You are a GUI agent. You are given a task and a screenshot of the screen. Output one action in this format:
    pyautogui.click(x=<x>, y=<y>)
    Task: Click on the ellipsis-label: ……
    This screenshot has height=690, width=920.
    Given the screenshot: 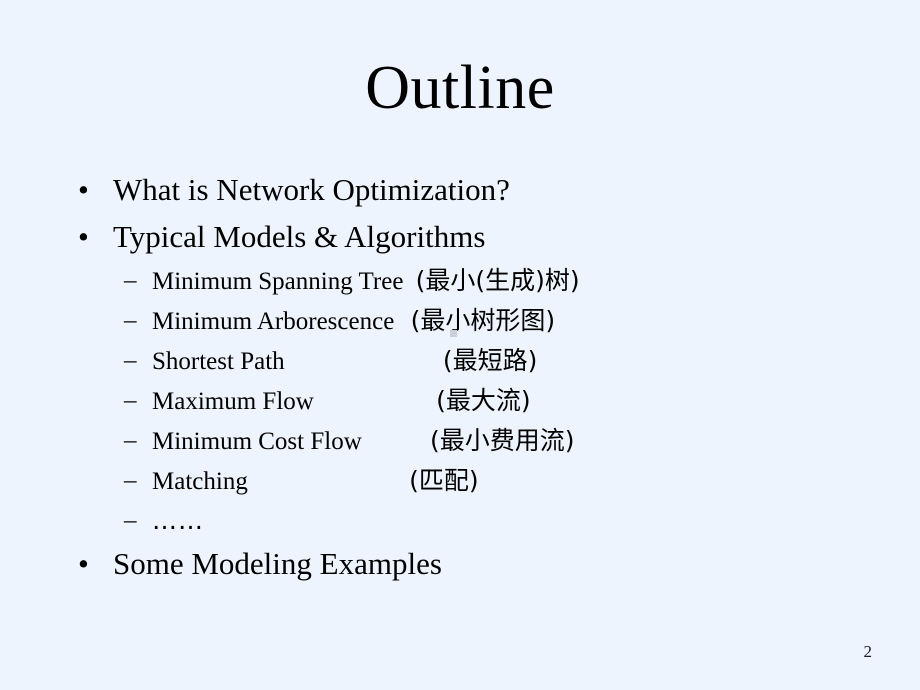 What is the action you would take?
    pyautogui.click(x=178, y=520)
    